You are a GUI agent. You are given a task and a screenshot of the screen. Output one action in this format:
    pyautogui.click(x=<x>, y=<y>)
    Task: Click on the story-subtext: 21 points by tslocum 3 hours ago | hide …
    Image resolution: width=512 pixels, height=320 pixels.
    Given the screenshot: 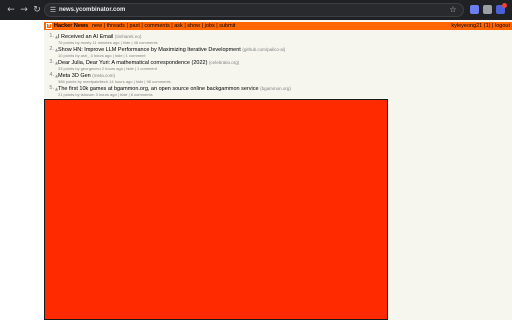 What is the action you would take?
    pyautogui.click(x=105, y=94)
    